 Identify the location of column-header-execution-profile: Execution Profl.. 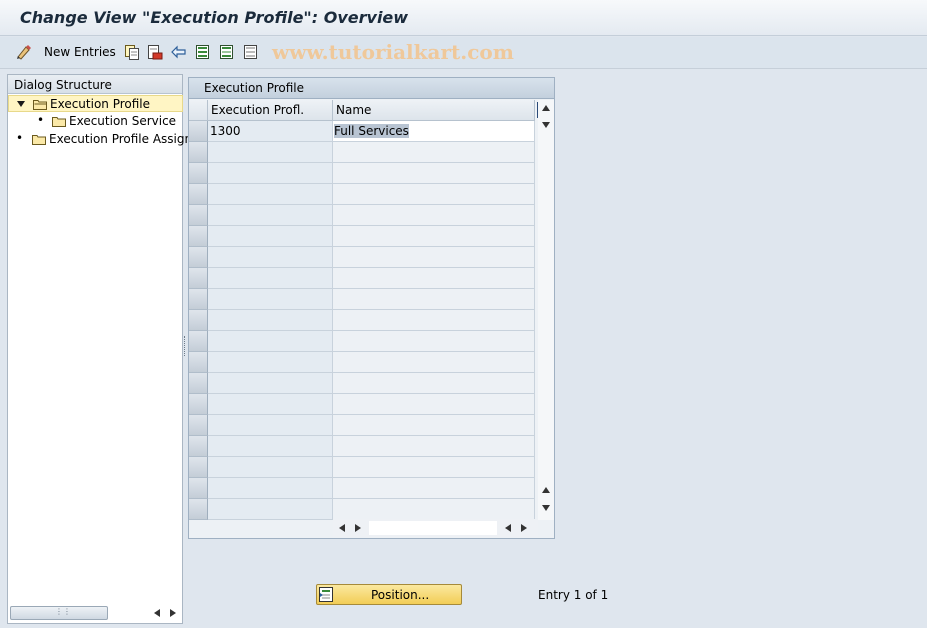
(270, 110).